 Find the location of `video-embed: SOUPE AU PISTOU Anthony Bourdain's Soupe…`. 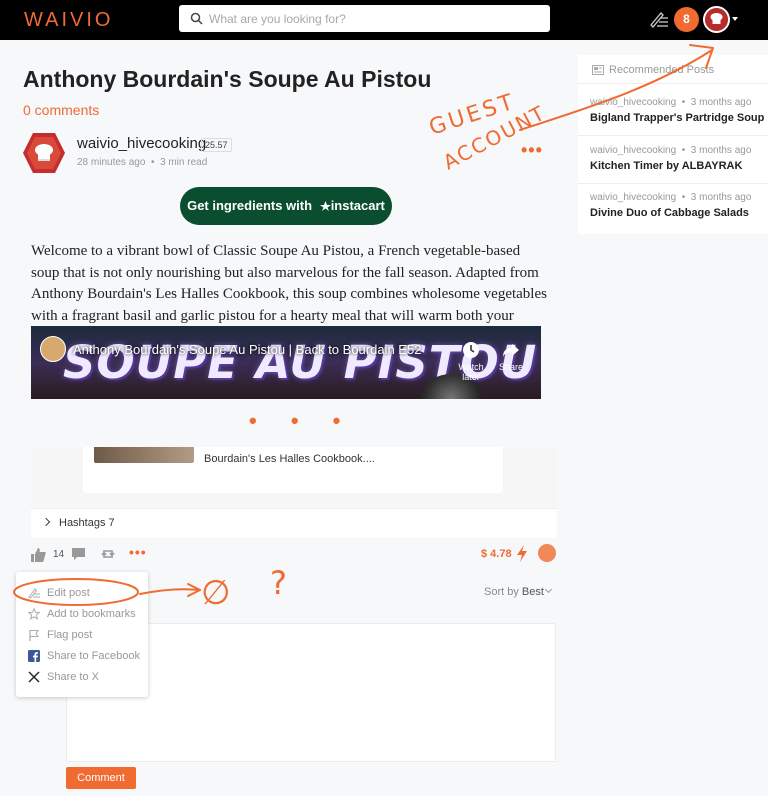

video-embed: SOUPE AU PISTOU Anthony Bourdain's Soupe… is located at coordinates (286, 362).